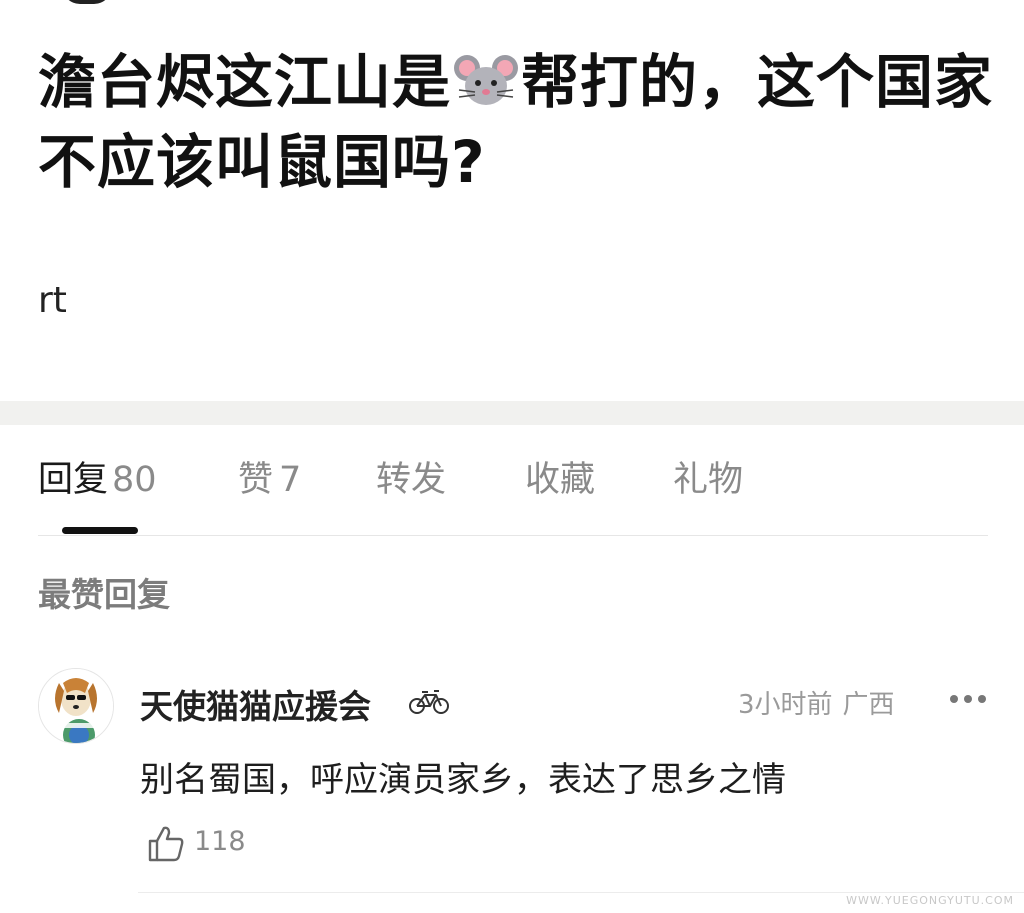 The height and width of the screenshot is (913, 1024). What do you see at coordinates (512, 413) in the screenshot?
I see `section-divider` at bounding box center [512, 413].